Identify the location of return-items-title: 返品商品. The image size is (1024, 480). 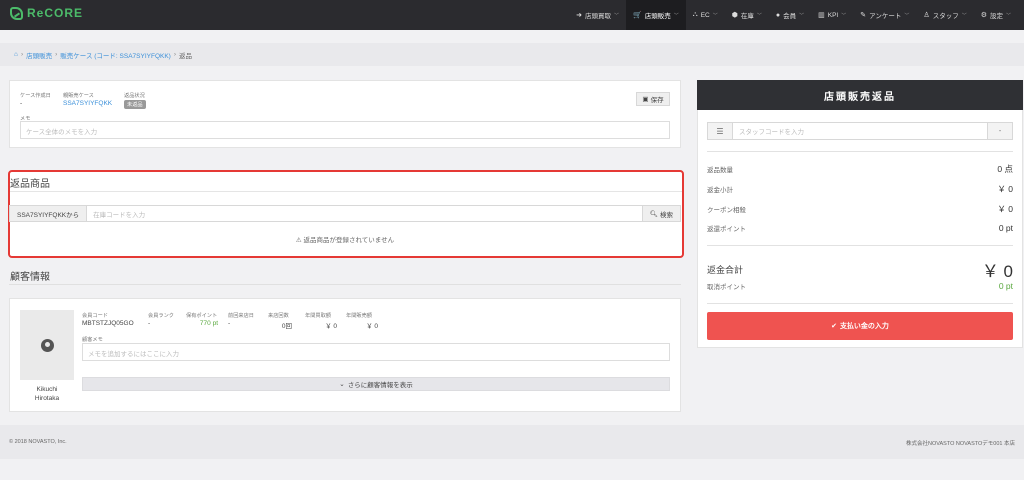
(30, 184).